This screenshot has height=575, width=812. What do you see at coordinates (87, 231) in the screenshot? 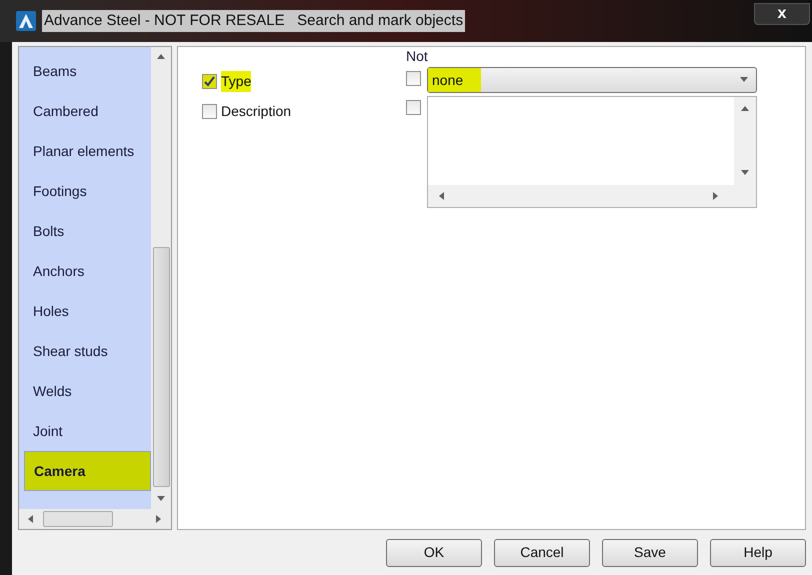
I see `category-item: Bolts` at bounding box center [87, 231].